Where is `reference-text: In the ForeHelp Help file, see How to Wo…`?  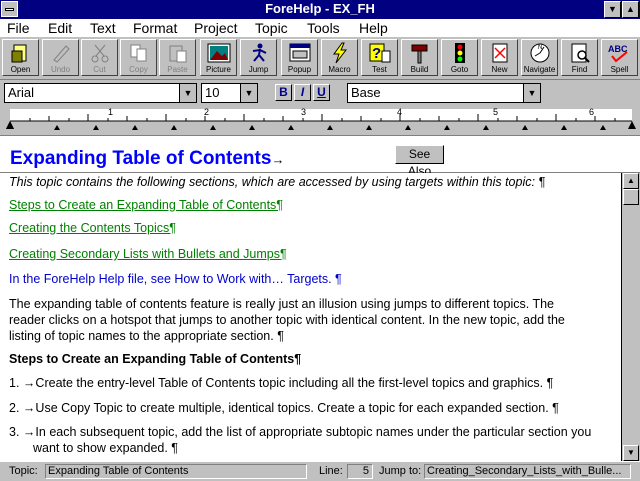
reference-text: In the ForeHelp Help file, see How to Wo… is located at coordinates (175, 279).